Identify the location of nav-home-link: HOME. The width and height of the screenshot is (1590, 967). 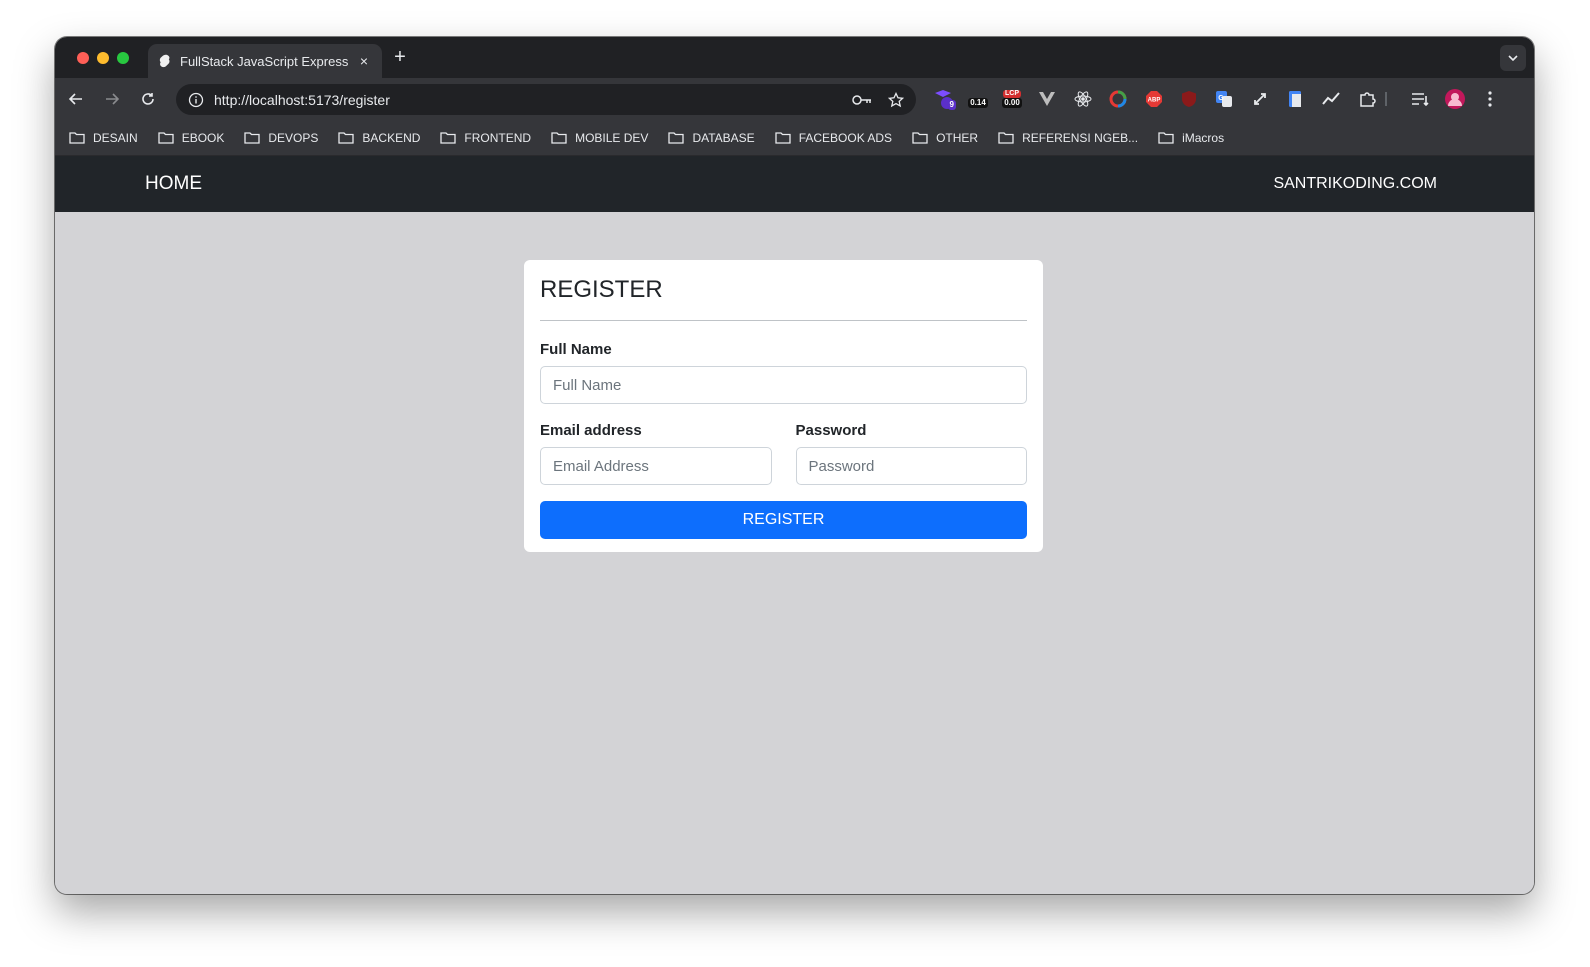
(173, 184).